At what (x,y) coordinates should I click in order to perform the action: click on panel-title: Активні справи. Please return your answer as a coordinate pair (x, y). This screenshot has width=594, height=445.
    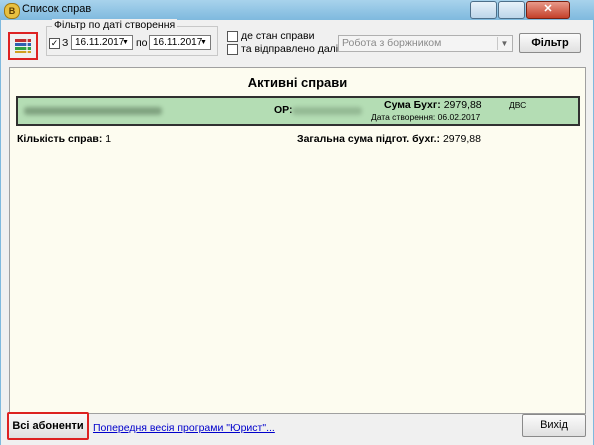
    Looking at the image, I should click on (297, 82).